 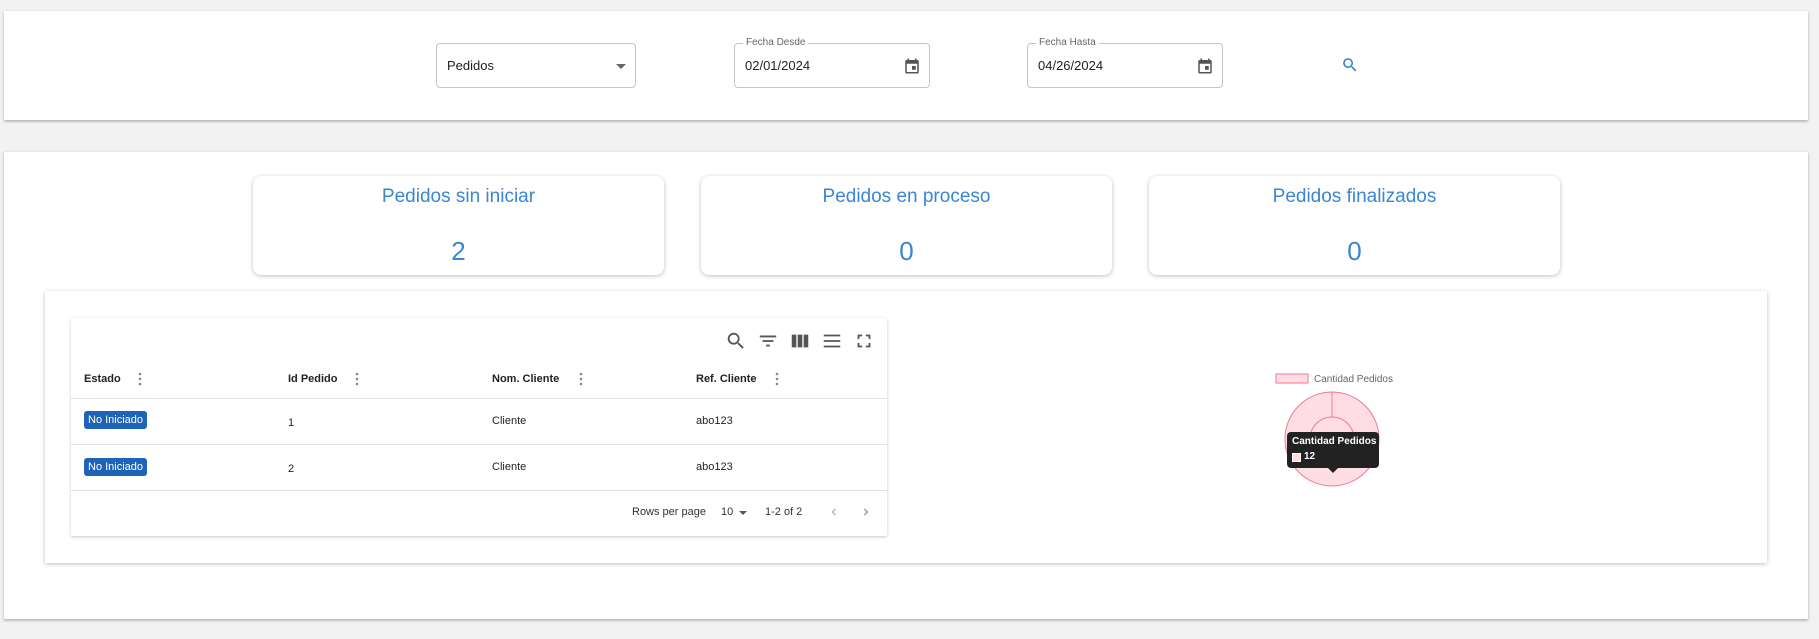 I want to click on date-from-label: Fecha Desde, so click(x=776, y=43).